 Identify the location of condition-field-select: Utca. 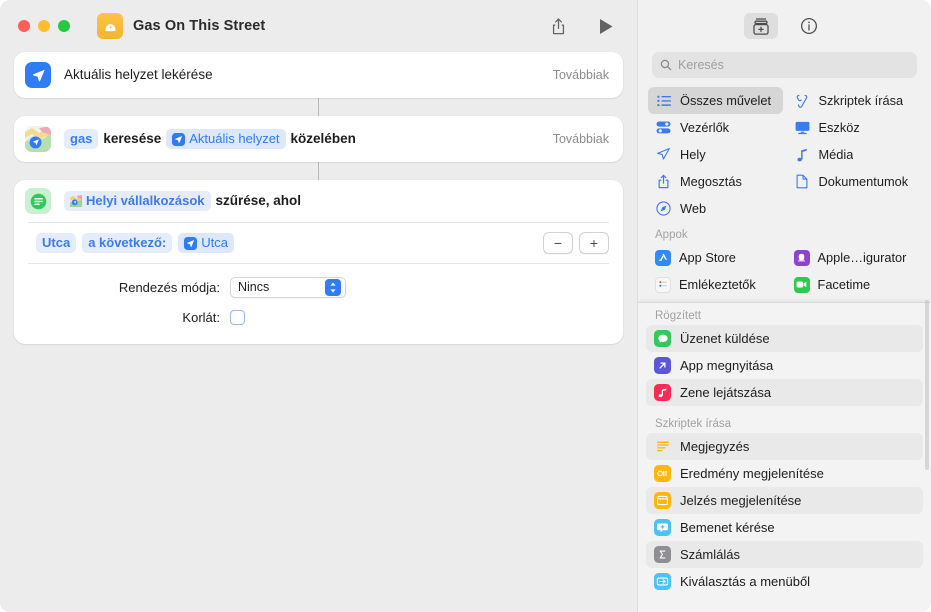
(56, 243).